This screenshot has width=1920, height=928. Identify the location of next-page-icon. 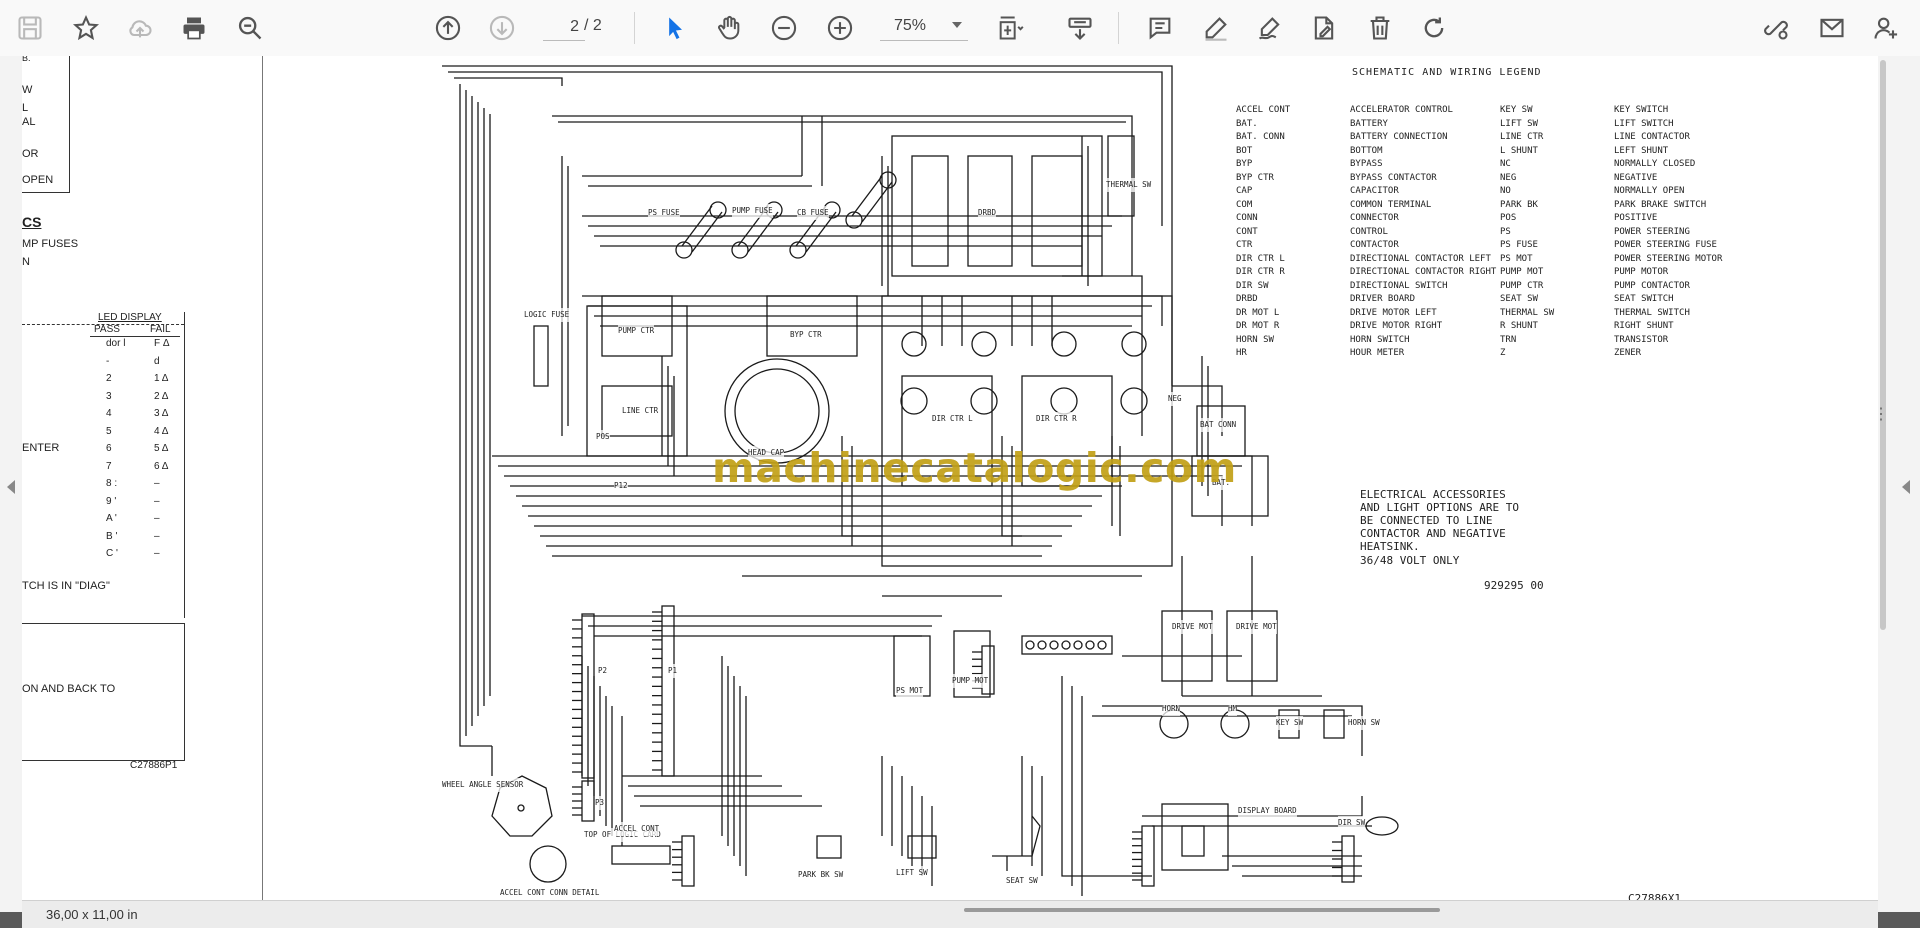
(502, 28).